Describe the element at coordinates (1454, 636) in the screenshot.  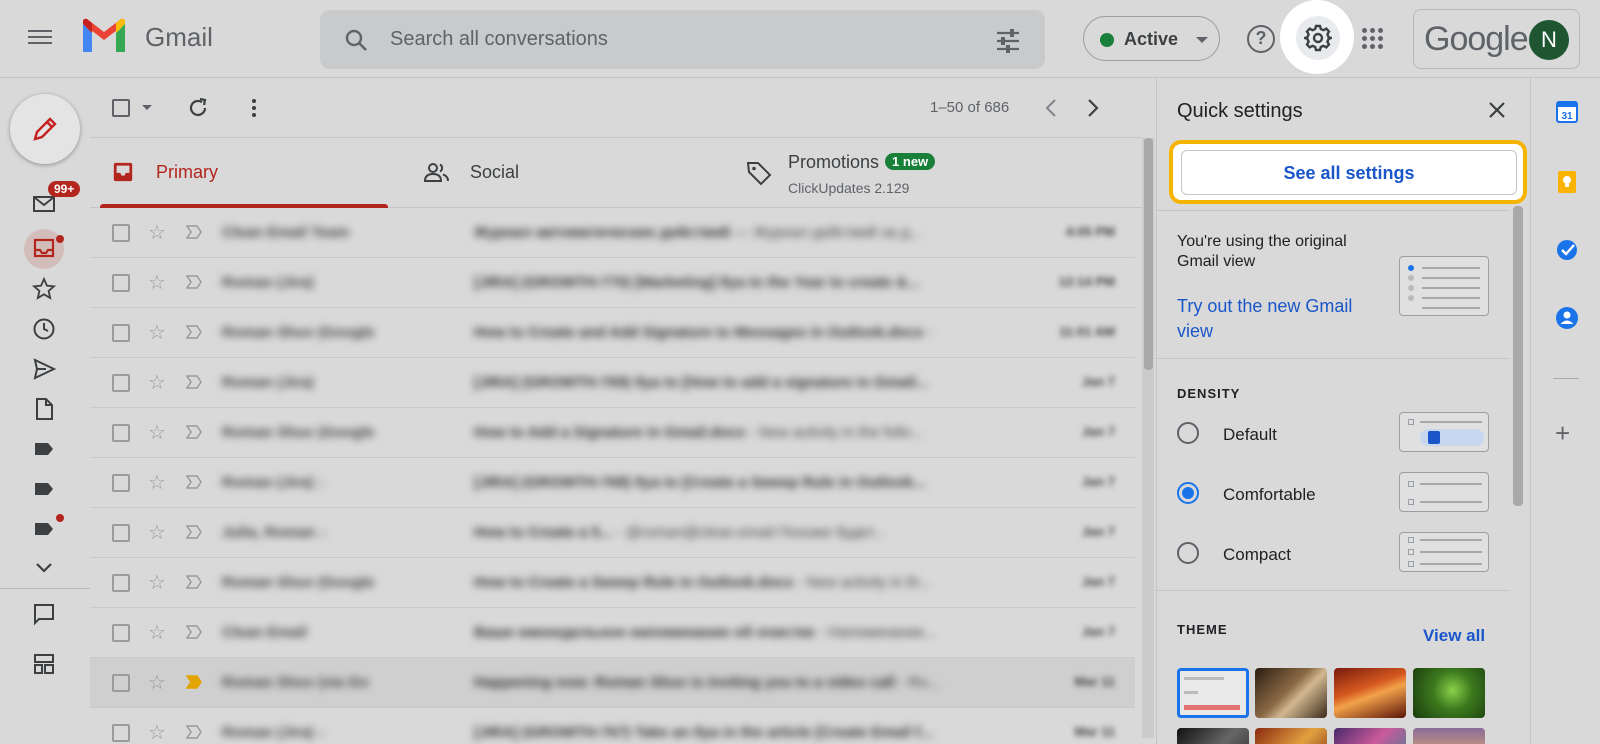
I see `view-all-themes-link: View all` at that location.